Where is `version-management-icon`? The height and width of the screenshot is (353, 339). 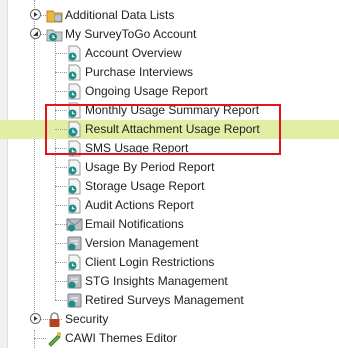 version-management-icon is located at coordinates (74, 243).